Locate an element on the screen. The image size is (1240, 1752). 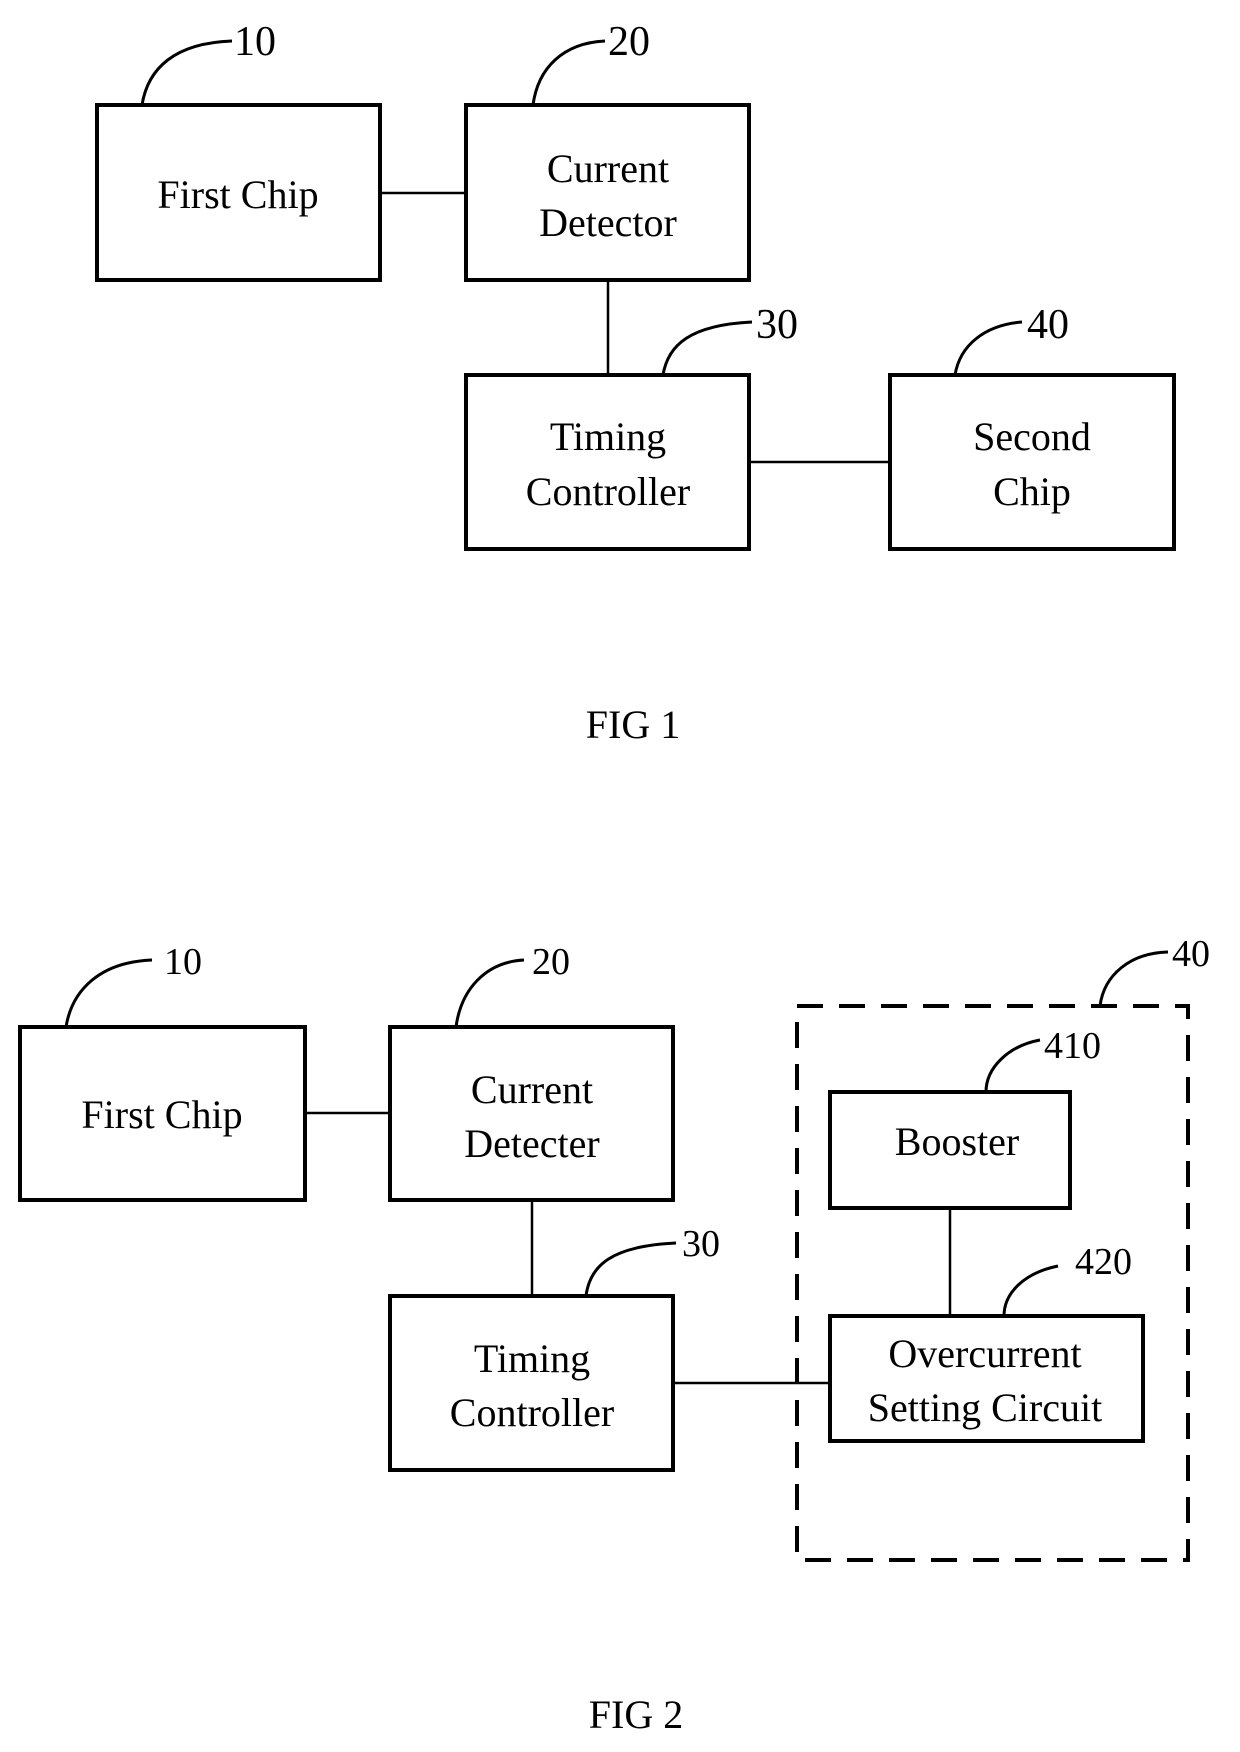
block-label-line2: Chip is located at coordinates (1032, 491).